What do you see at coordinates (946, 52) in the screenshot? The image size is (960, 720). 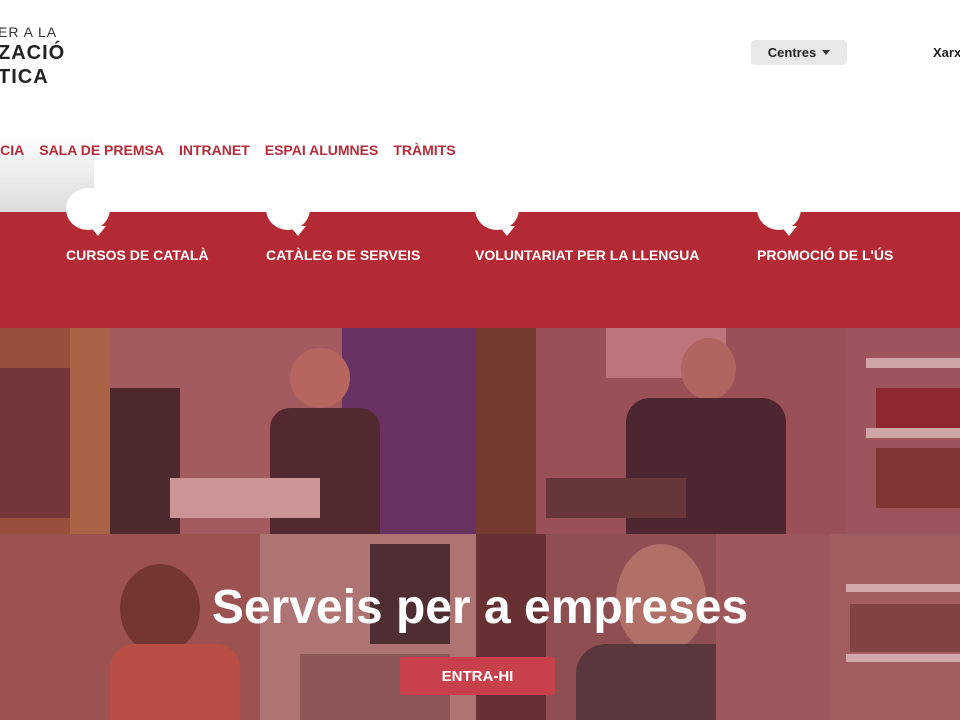 I see `xarxa-link: Xarx` at bounding box center [946, 52].